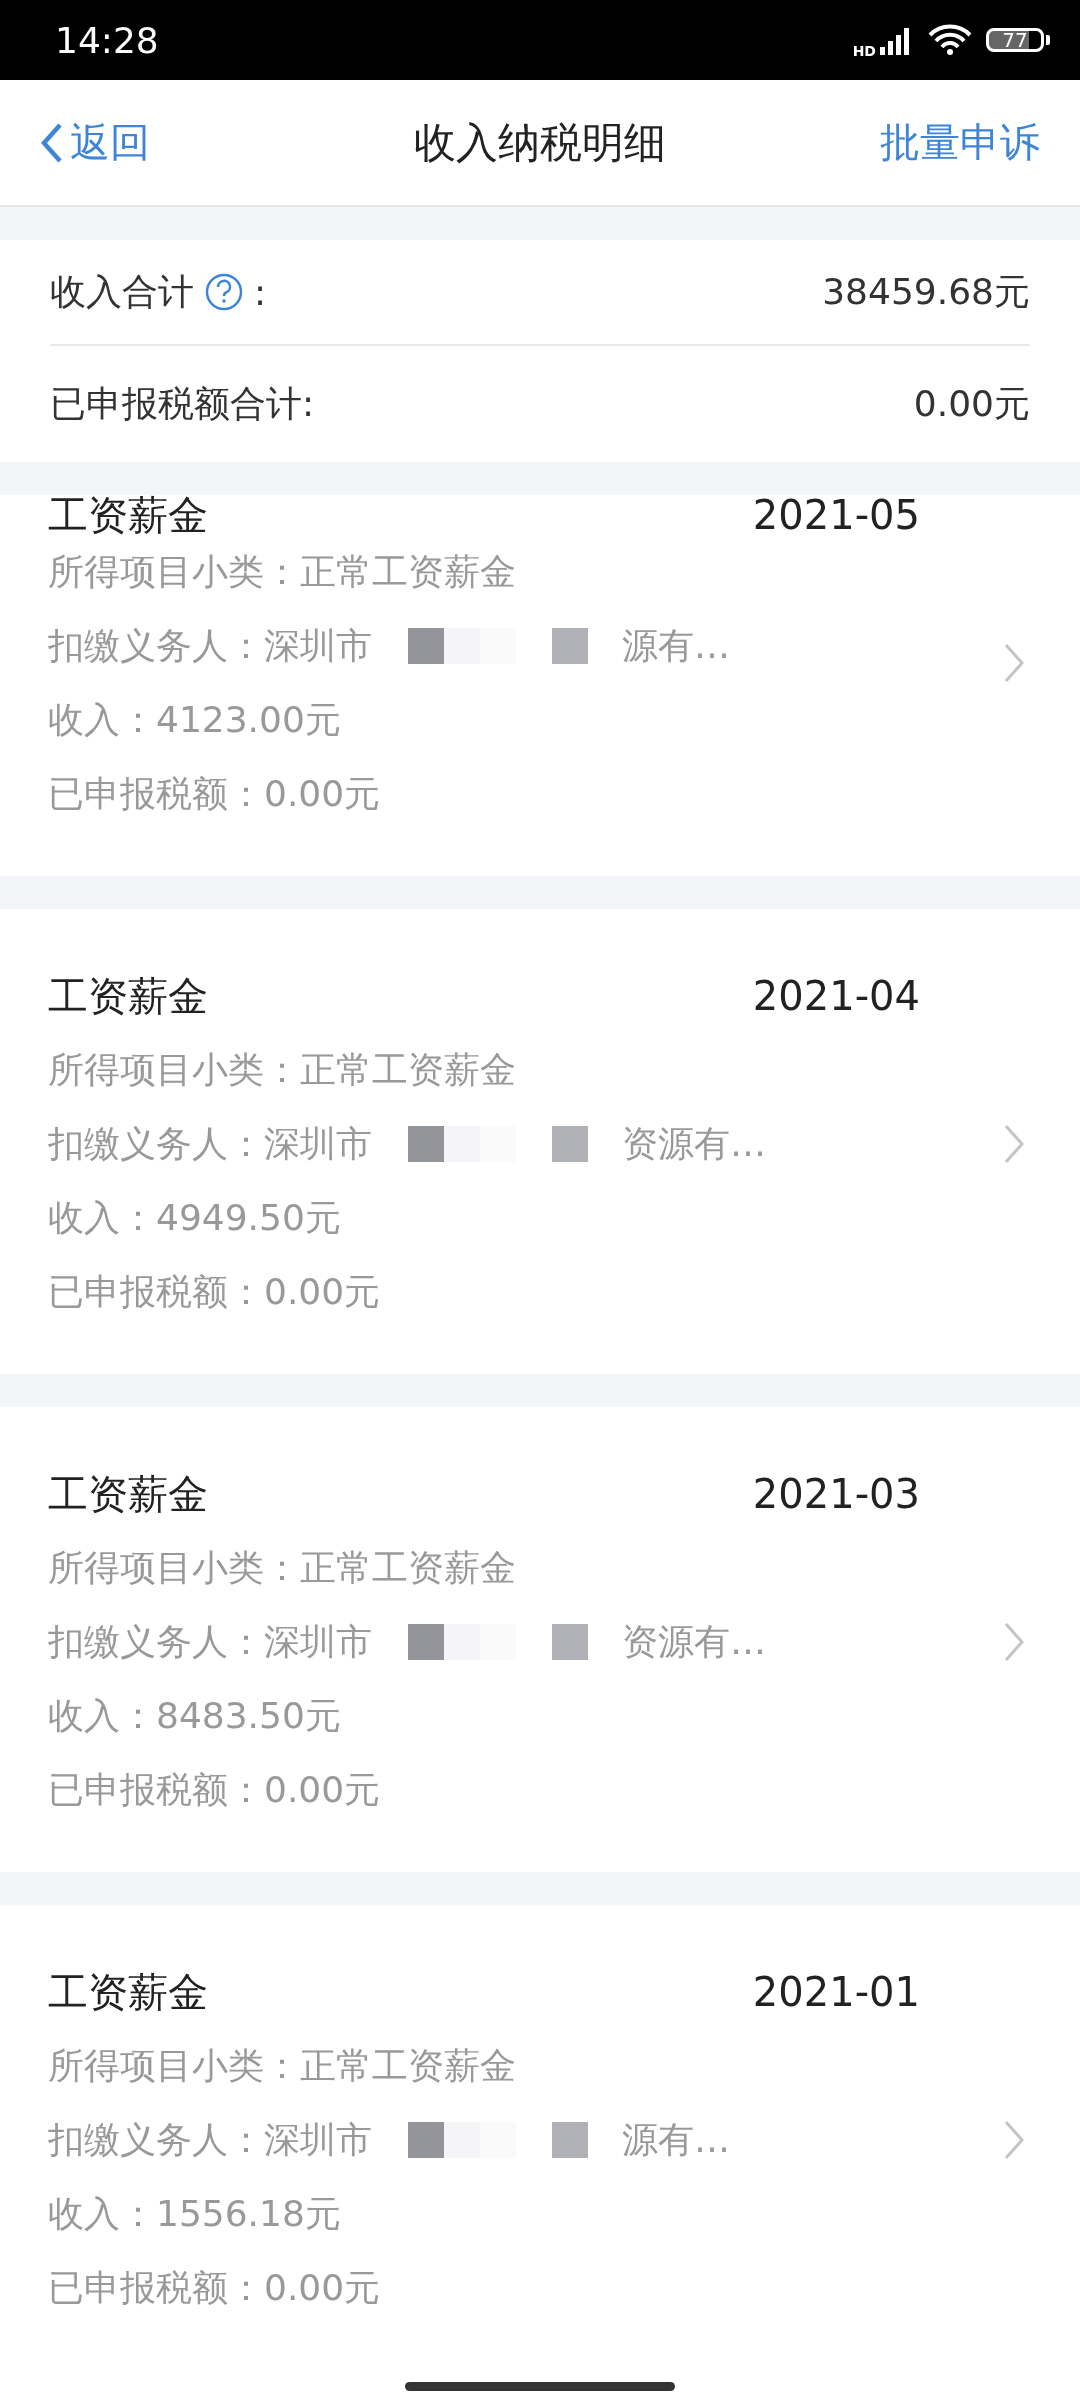 The width and height of the screenshot is (1080, 2400). What do you see at coordinates (836, 1992) in the screenshot?
I see `income-period: 2021-01` at bounding box center [836, 1992].